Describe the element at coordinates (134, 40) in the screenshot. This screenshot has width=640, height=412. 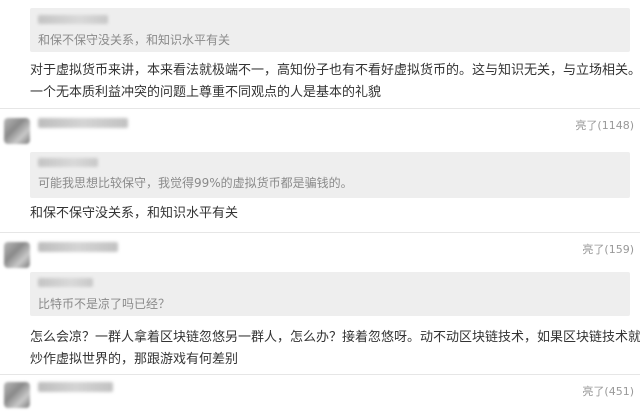
I see `quoted-text: 和保不保守没关系，和知识水平有关` at that location.